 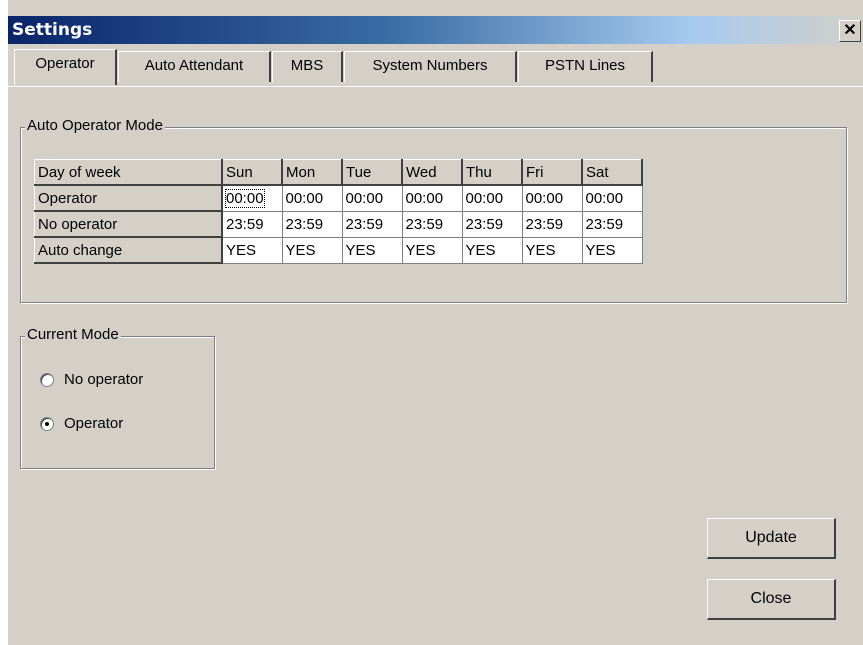 What do you see at coordinates (312, 198) in the screenshot?
I see `cell-operator-mon: 00:00` at bounding box center [312, 198].